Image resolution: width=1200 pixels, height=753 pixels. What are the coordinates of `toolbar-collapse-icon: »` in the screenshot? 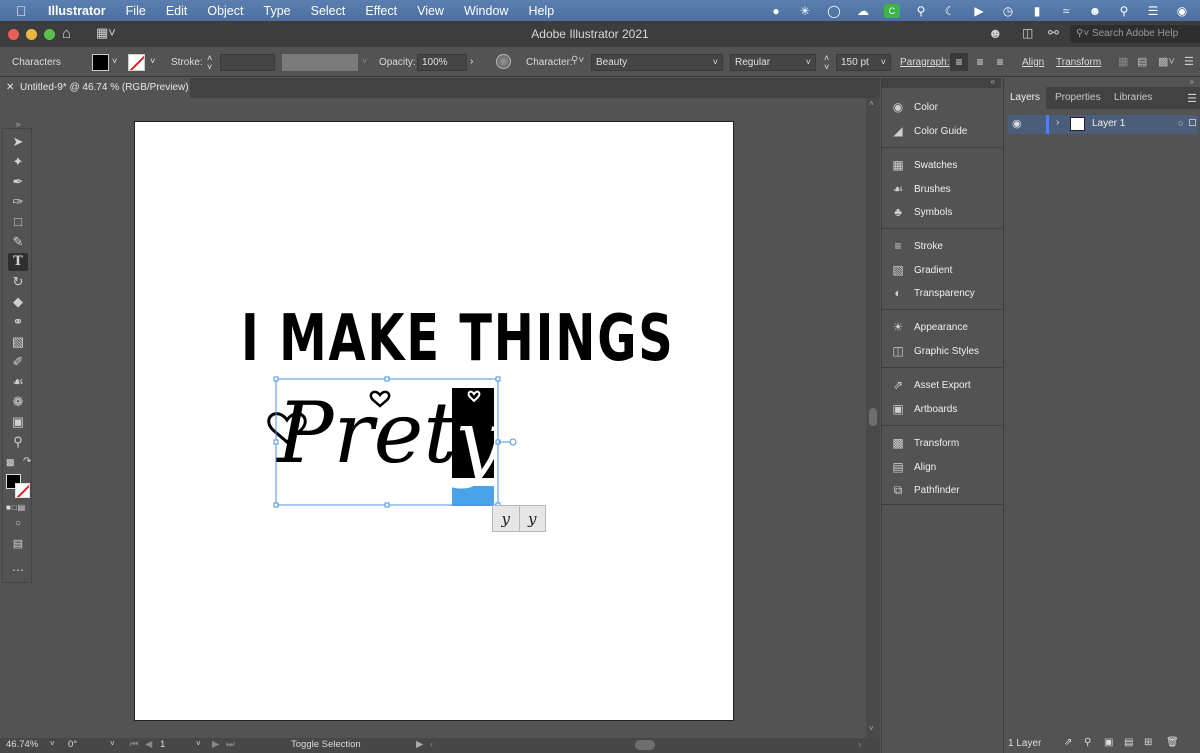 It's located at (18, 124).